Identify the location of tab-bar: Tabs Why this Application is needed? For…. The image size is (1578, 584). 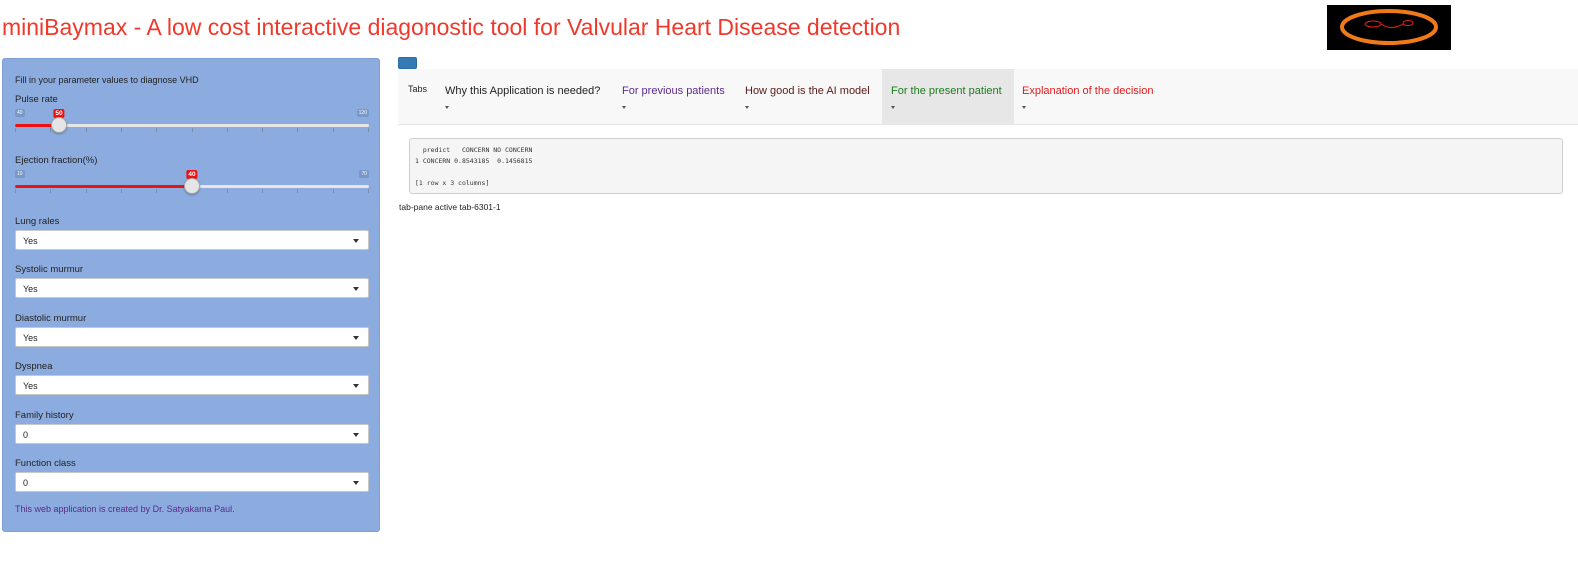
(988, 97).